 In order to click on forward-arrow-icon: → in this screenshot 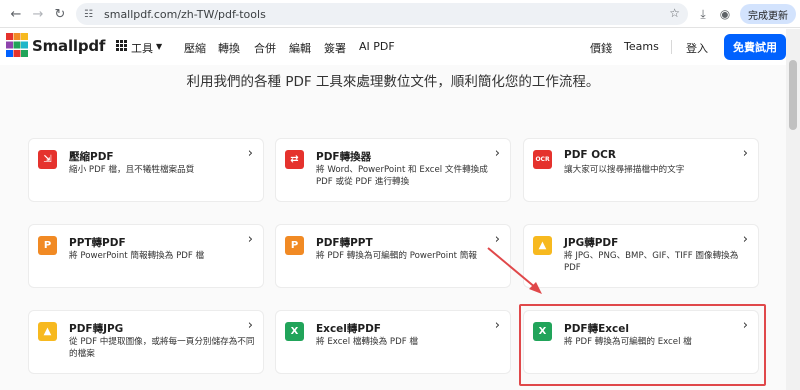, I will do `click(38, 14)`.